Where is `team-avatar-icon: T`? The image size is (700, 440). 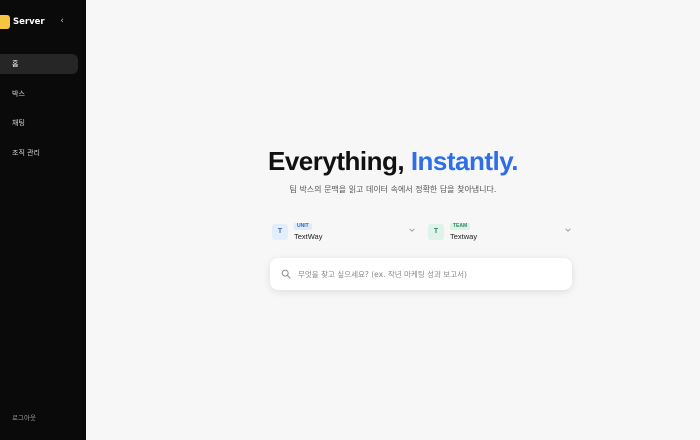
team-avatar-icon: T is located at coordinates (436, 232).